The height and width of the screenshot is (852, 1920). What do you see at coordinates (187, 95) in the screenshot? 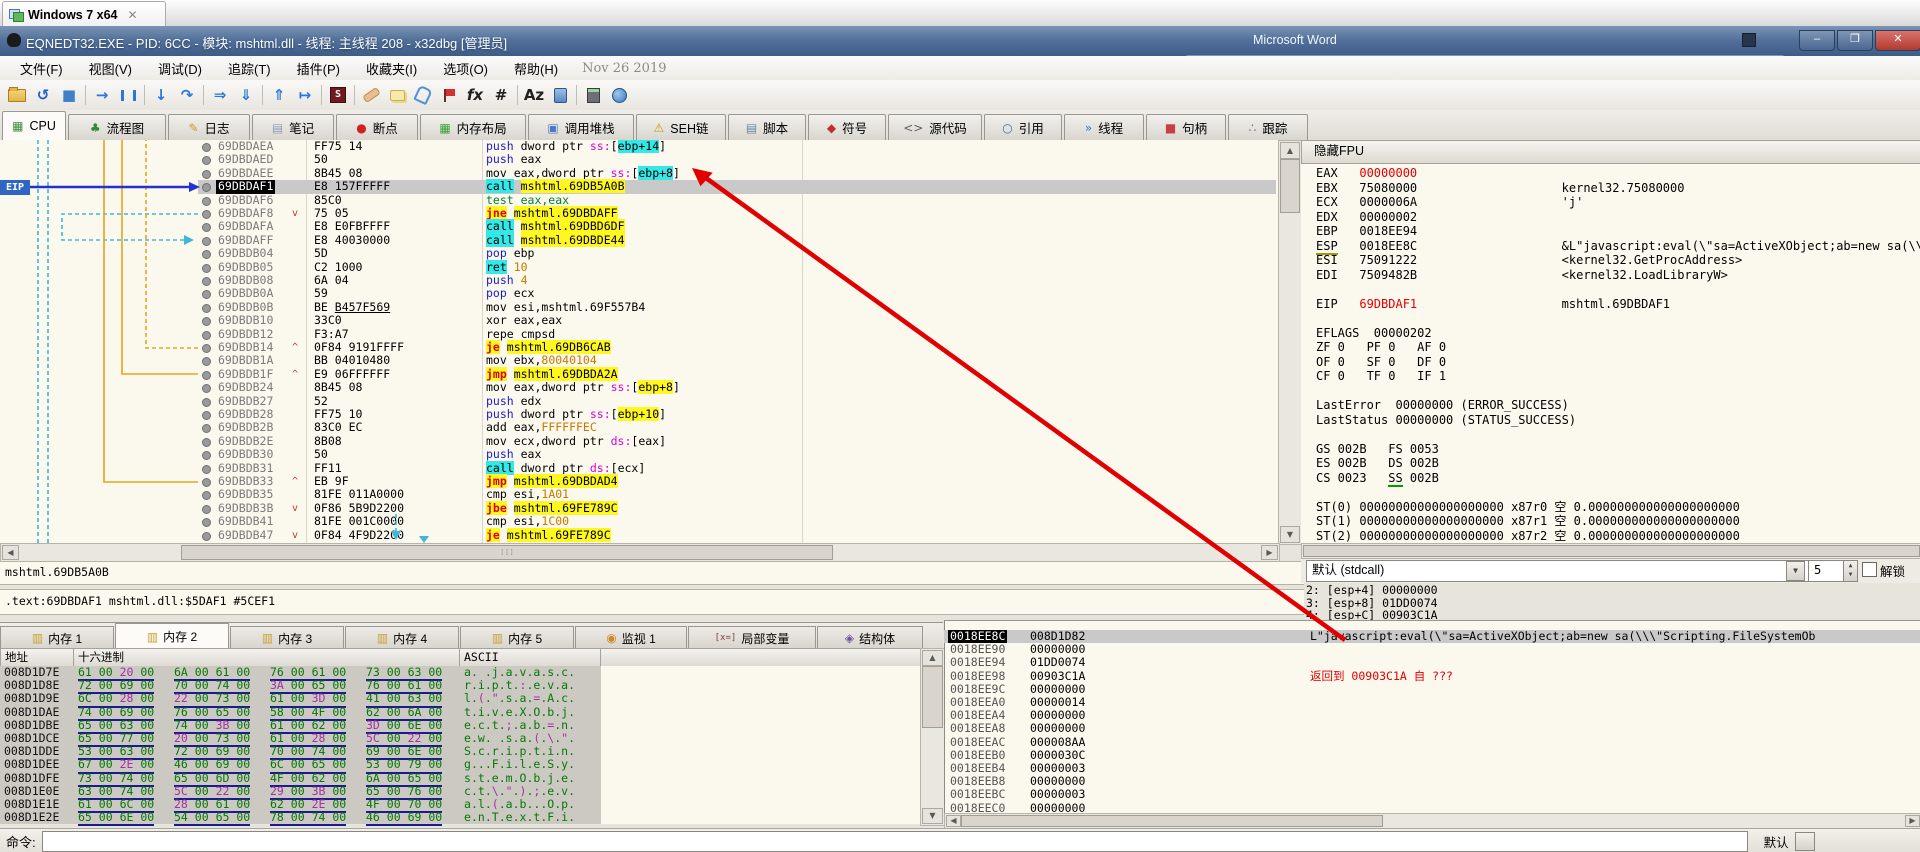
I see `step-over-button: ↷` at bounding box center [187, 95].